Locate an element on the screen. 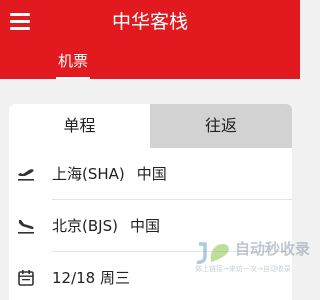  watermark: 自动秒收录 做上链接→来访一次→自动收录 is located at coordinates (252, 258).